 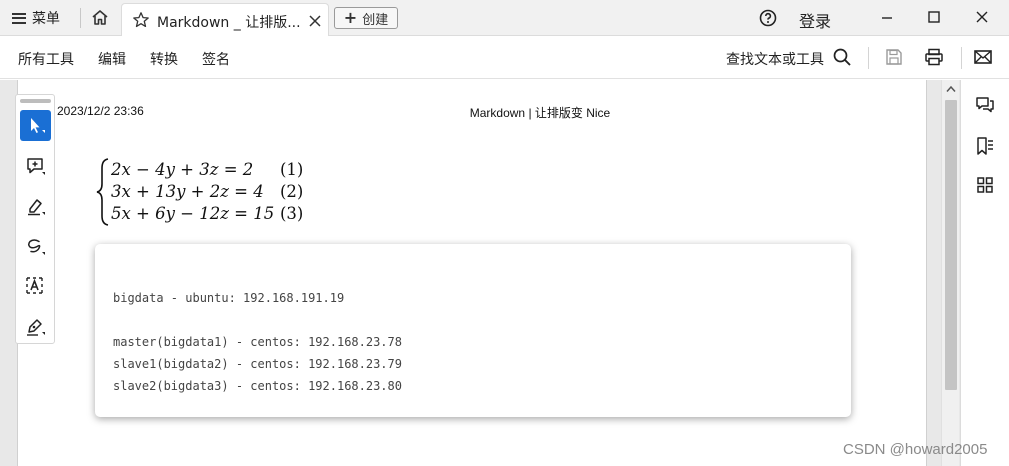 I want to click on highlight-button, so click(x=35, y=206).